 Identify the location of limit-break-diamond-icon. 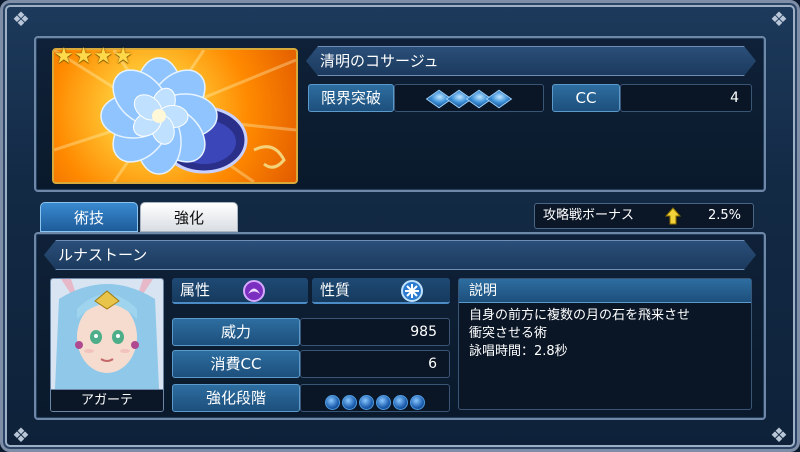
(499, 99).